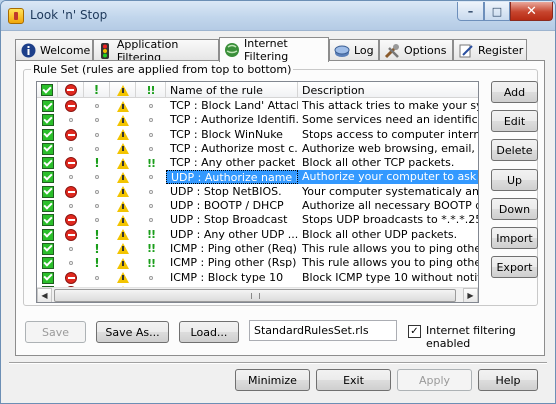 The width and height of the screenshot is (556, 404). What do you see at coordinates (497, 11) in the screenshot?
I see `maximize-window-button: □` at bounding box center [497, 11].